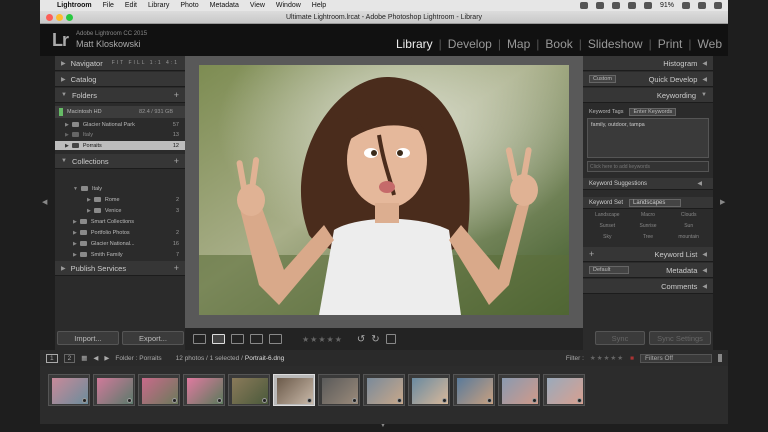 The width and height of the screenshot is (768, 432). Describe the element at coordinates (120, 221) in the screenshot. I see `collection-item: ▶ Smart Collections` at that location.